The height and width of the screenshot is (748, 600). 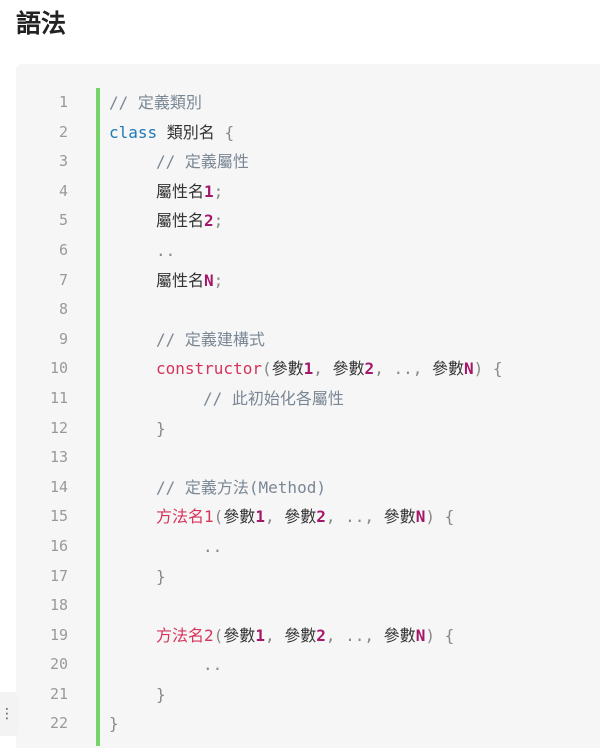 What do you see at coordinates (58, 723) in the screenshot?
I see `line-number: 22` at bounding box center [58, 723].